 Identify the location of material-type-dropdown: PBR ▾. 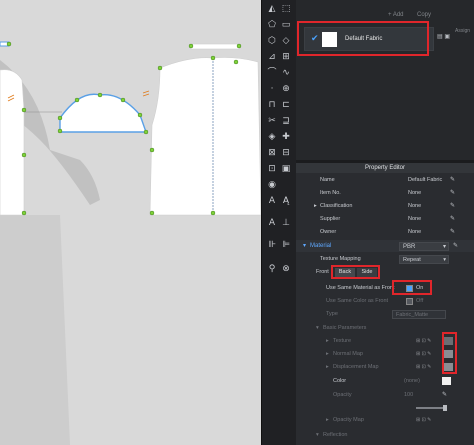
(424, 246).